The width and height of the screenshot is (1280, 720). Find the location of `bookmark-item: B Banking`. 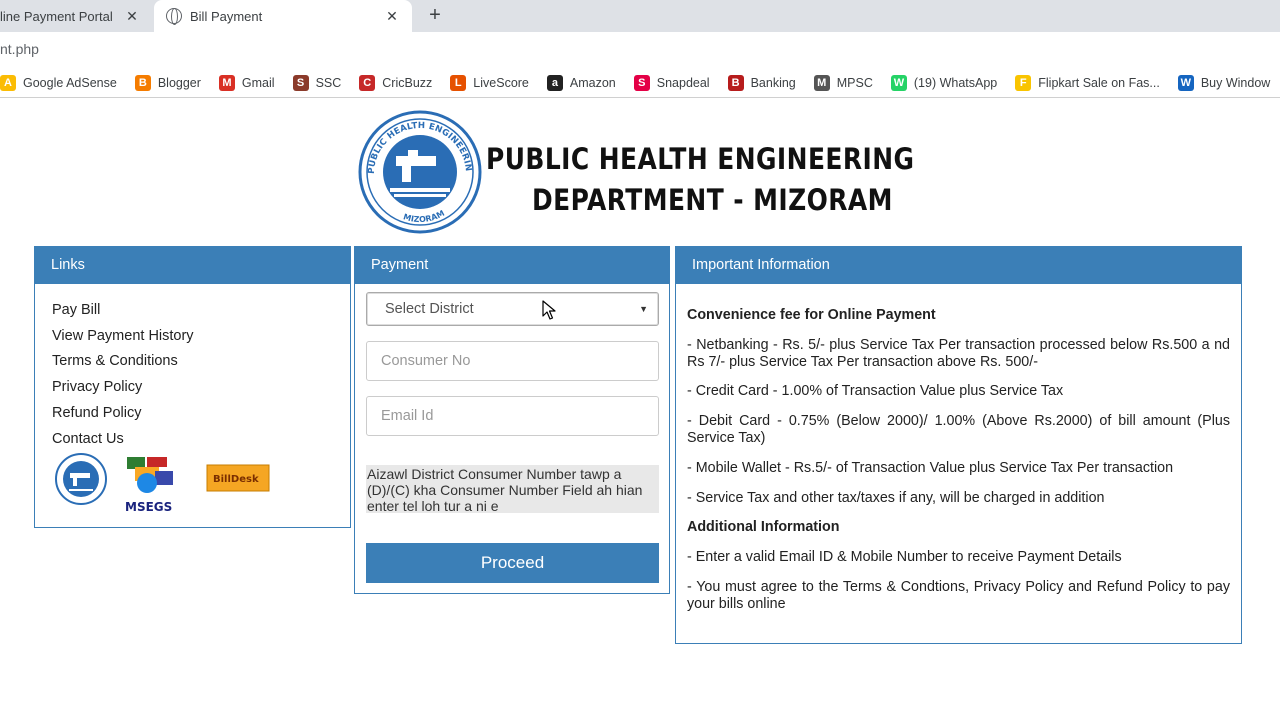

bookmark-item: B Banking is located at coordinates (761, 82).